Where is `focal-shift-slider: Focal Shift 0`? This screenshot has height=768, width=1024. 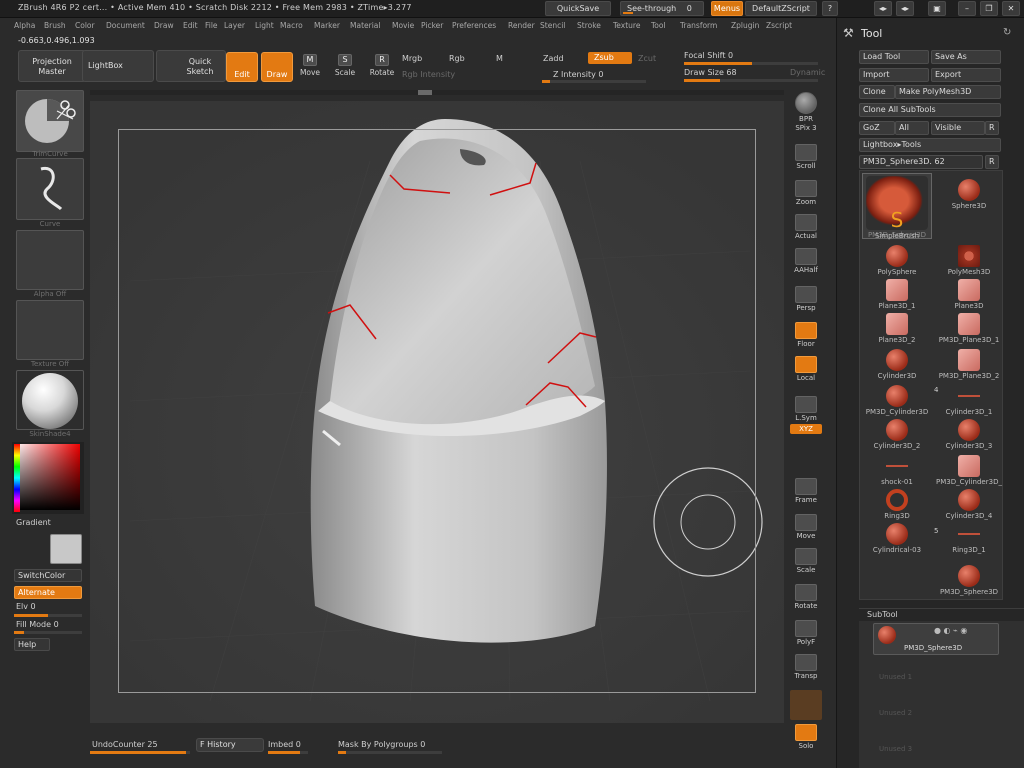
focal-shift-slider: Focal Shift 0 is located at coordinates (708, 55).